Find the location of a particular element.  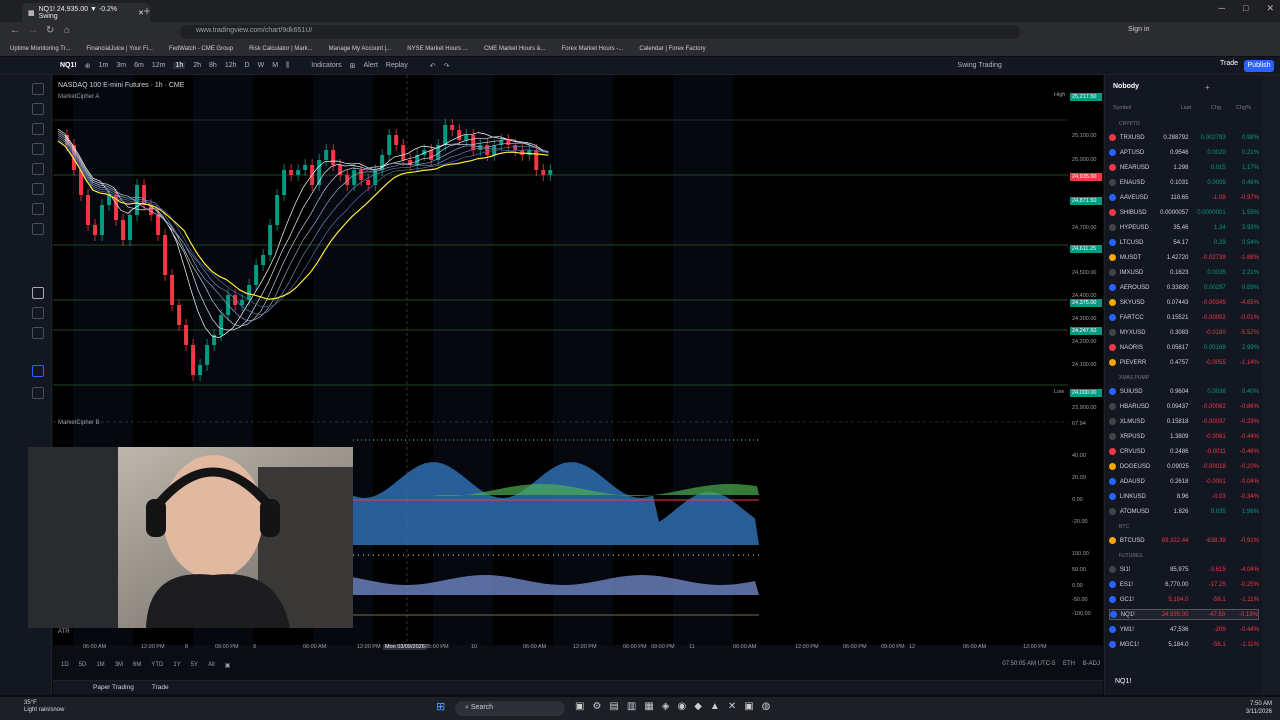

interval-d: D is located at coordinates (247, 65).